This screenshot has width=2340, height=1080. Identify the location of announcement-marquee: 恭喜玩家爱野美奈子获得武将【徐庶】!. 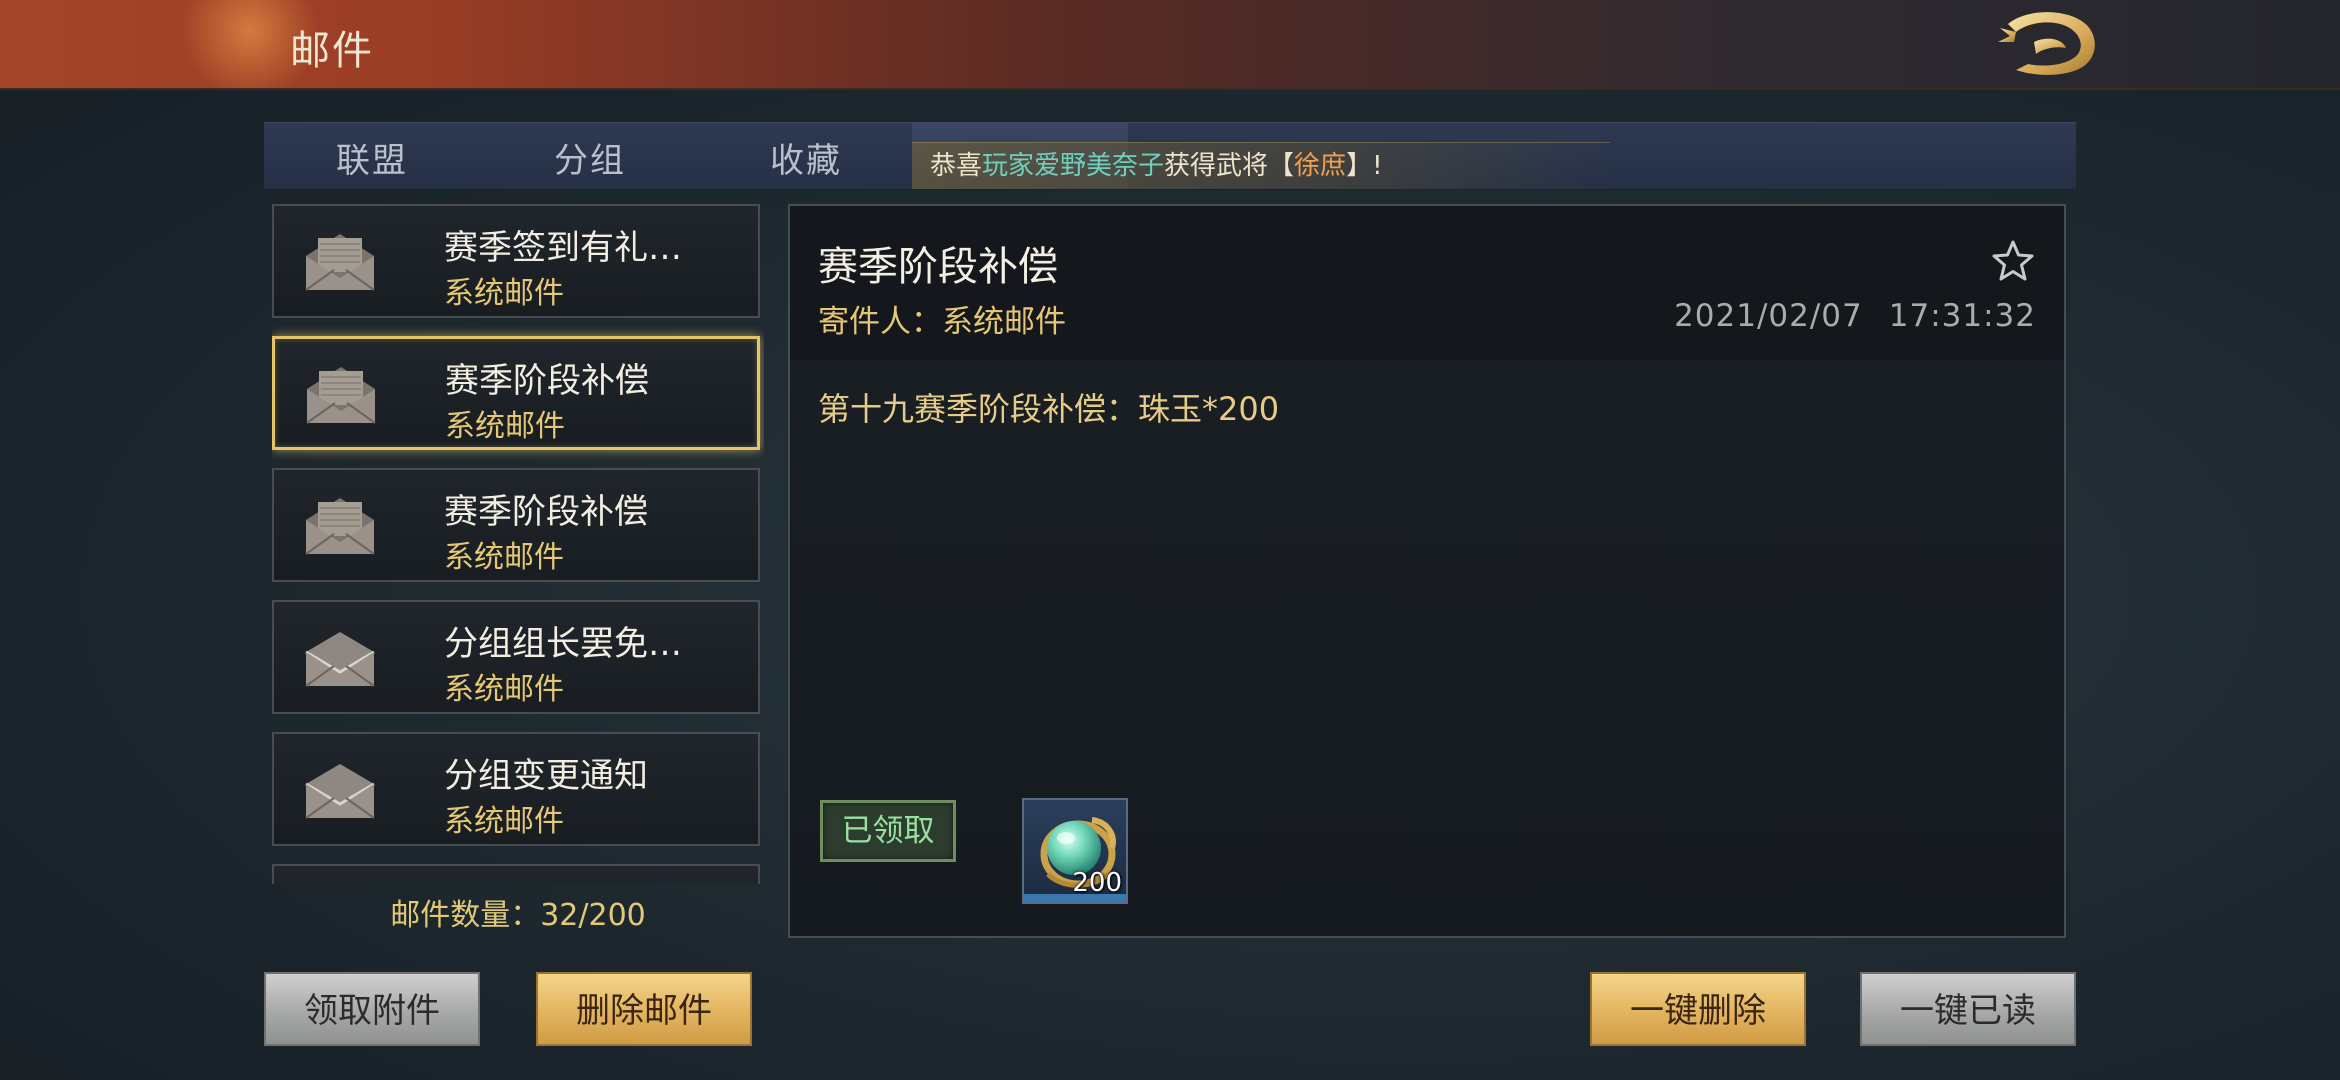
(1261, 165).